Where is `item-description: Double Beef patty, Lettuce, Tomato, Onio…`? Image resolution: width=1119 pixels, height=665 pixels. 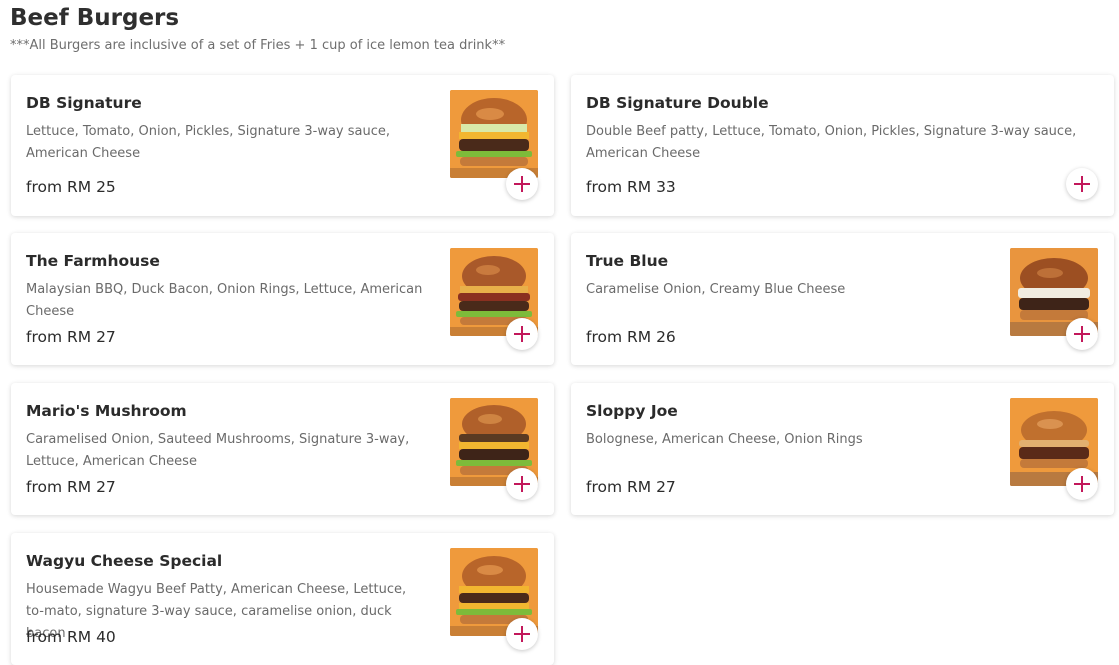 item-description: Double Beef patty, Lettuce, Tomato, Onio… is located at coordinates (831, 142).